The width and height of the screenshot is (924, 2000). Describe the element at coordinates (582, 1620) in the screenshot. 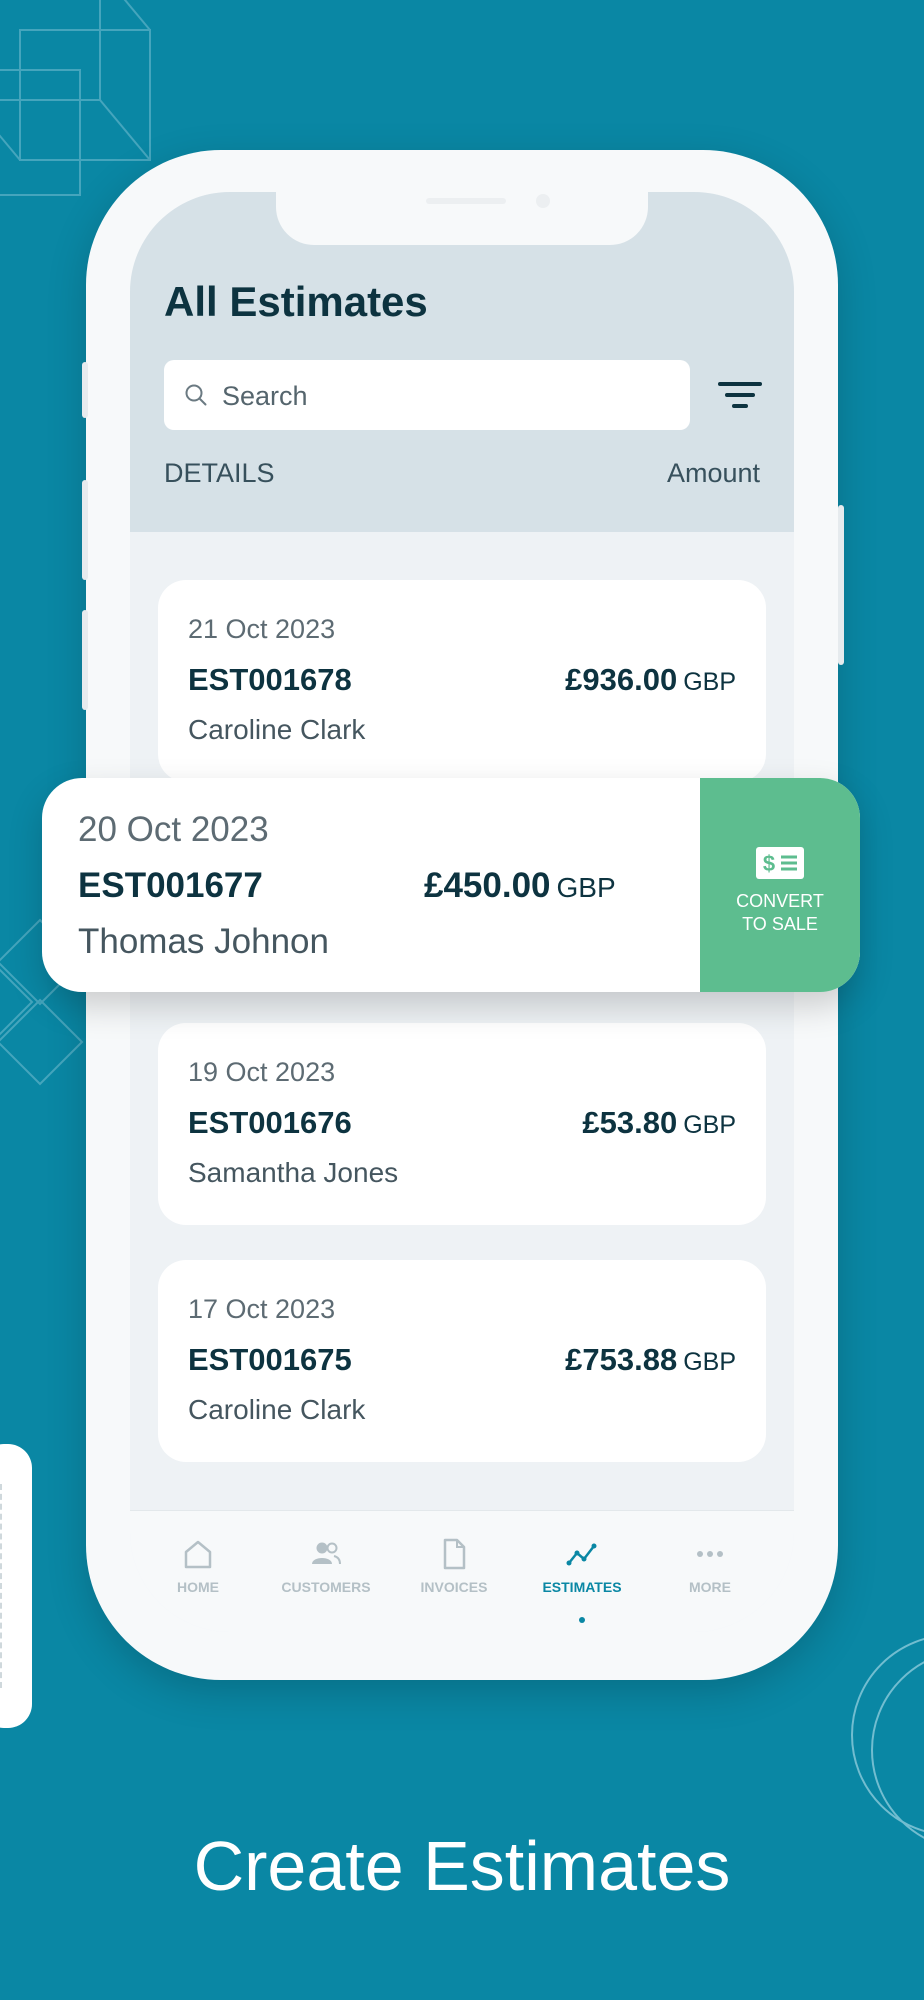

I see `active-indicator` at that location.